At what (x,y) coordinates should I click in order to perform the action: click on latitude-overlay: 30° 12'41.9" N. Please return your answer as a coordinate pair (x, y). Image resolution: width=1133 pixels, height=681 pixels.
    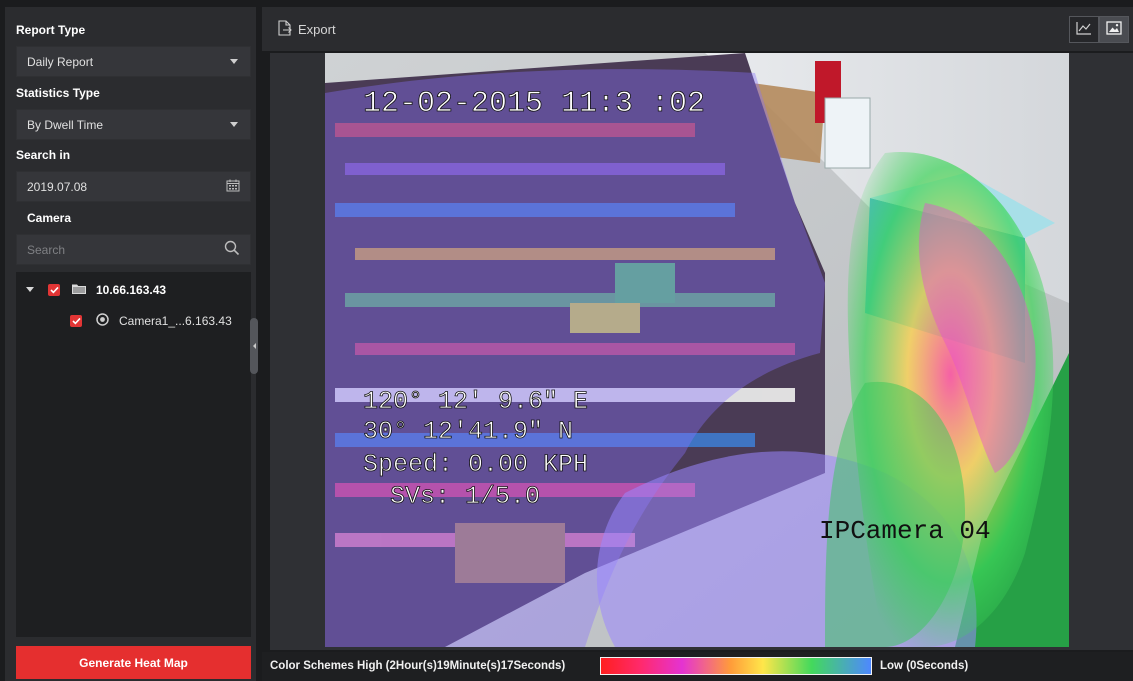
    Looking at the image, I should click on (468, 431).